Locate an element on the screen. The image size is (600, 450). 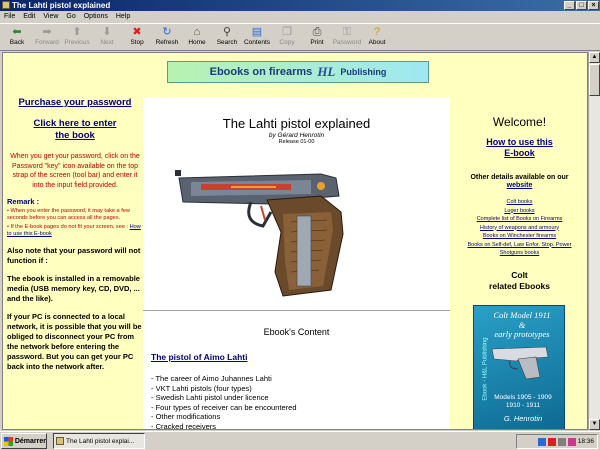
toolbar-button-label: Forward is located at coordinates (47, 42).